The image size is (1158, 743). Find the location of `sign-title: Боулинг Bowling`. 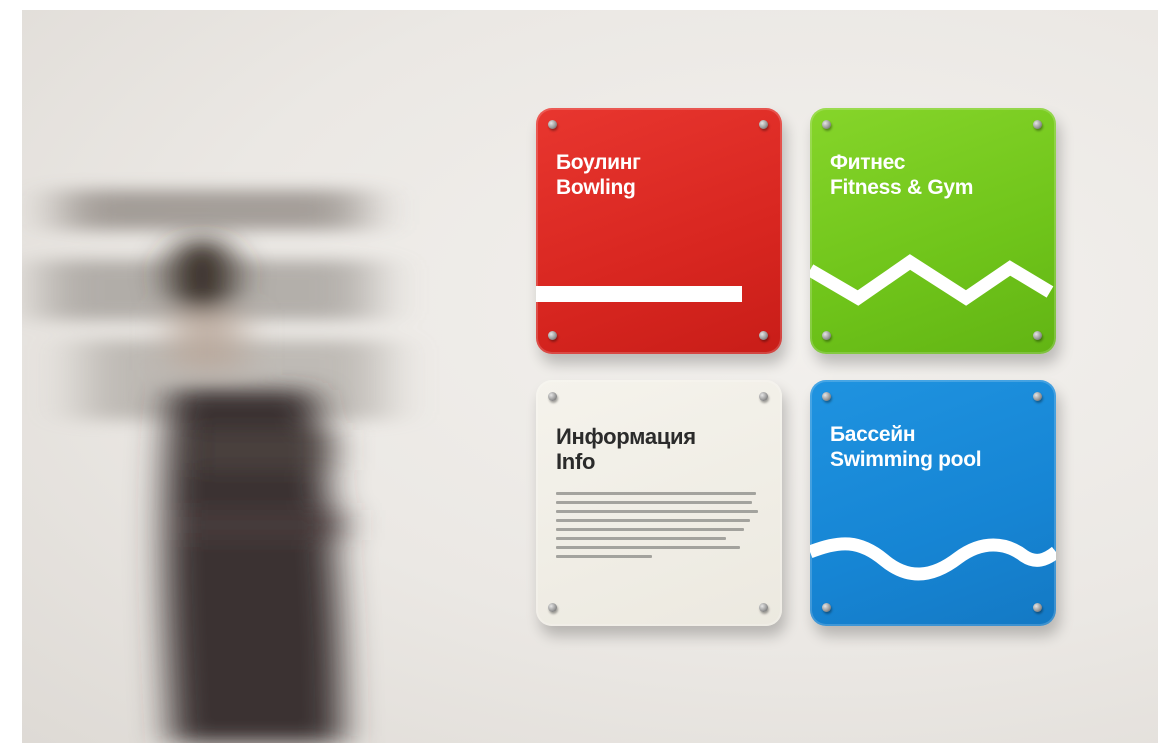

sign-title: Боулинг Bowling is located at coordinates (598, 175).